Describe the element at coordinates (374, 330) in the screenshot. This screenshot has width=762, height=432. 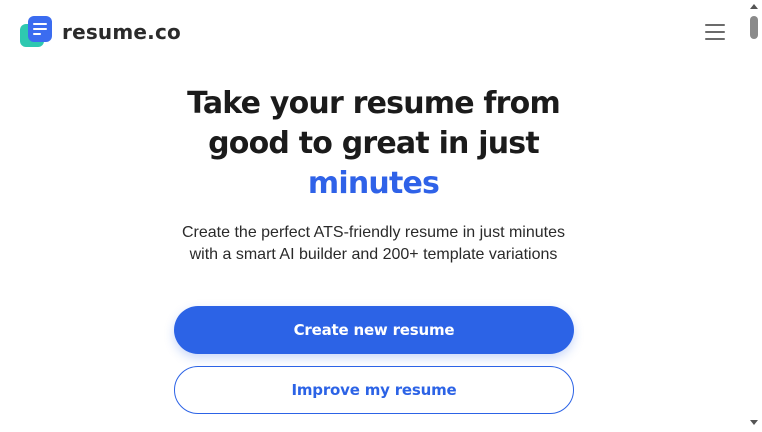
I see `create-new-resume-button: Create new resume` at that location.